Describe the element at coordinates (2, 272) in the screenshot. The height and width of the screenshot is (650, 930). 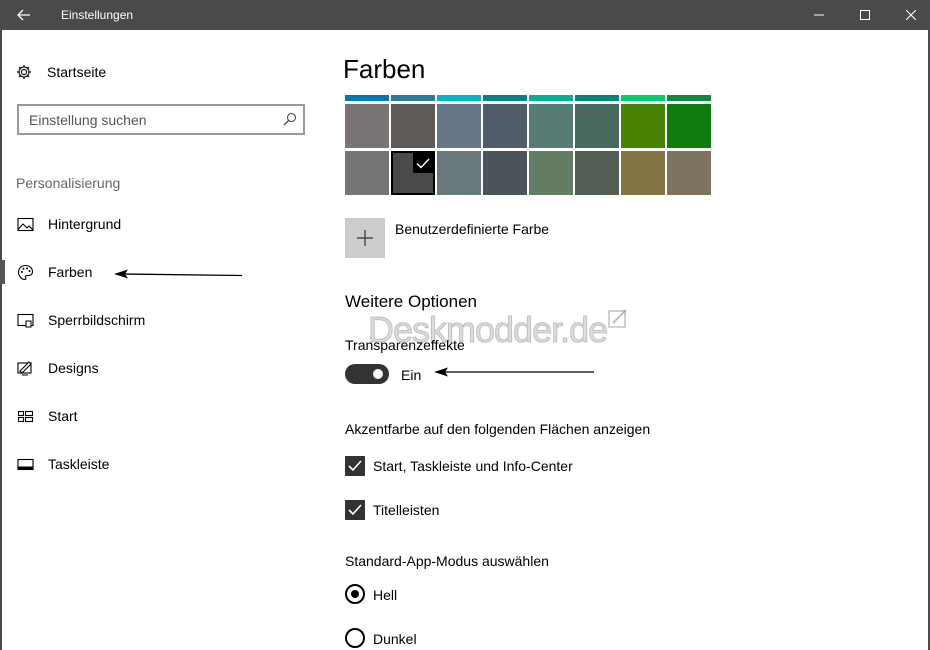
I see `selection-indicator` at that location.